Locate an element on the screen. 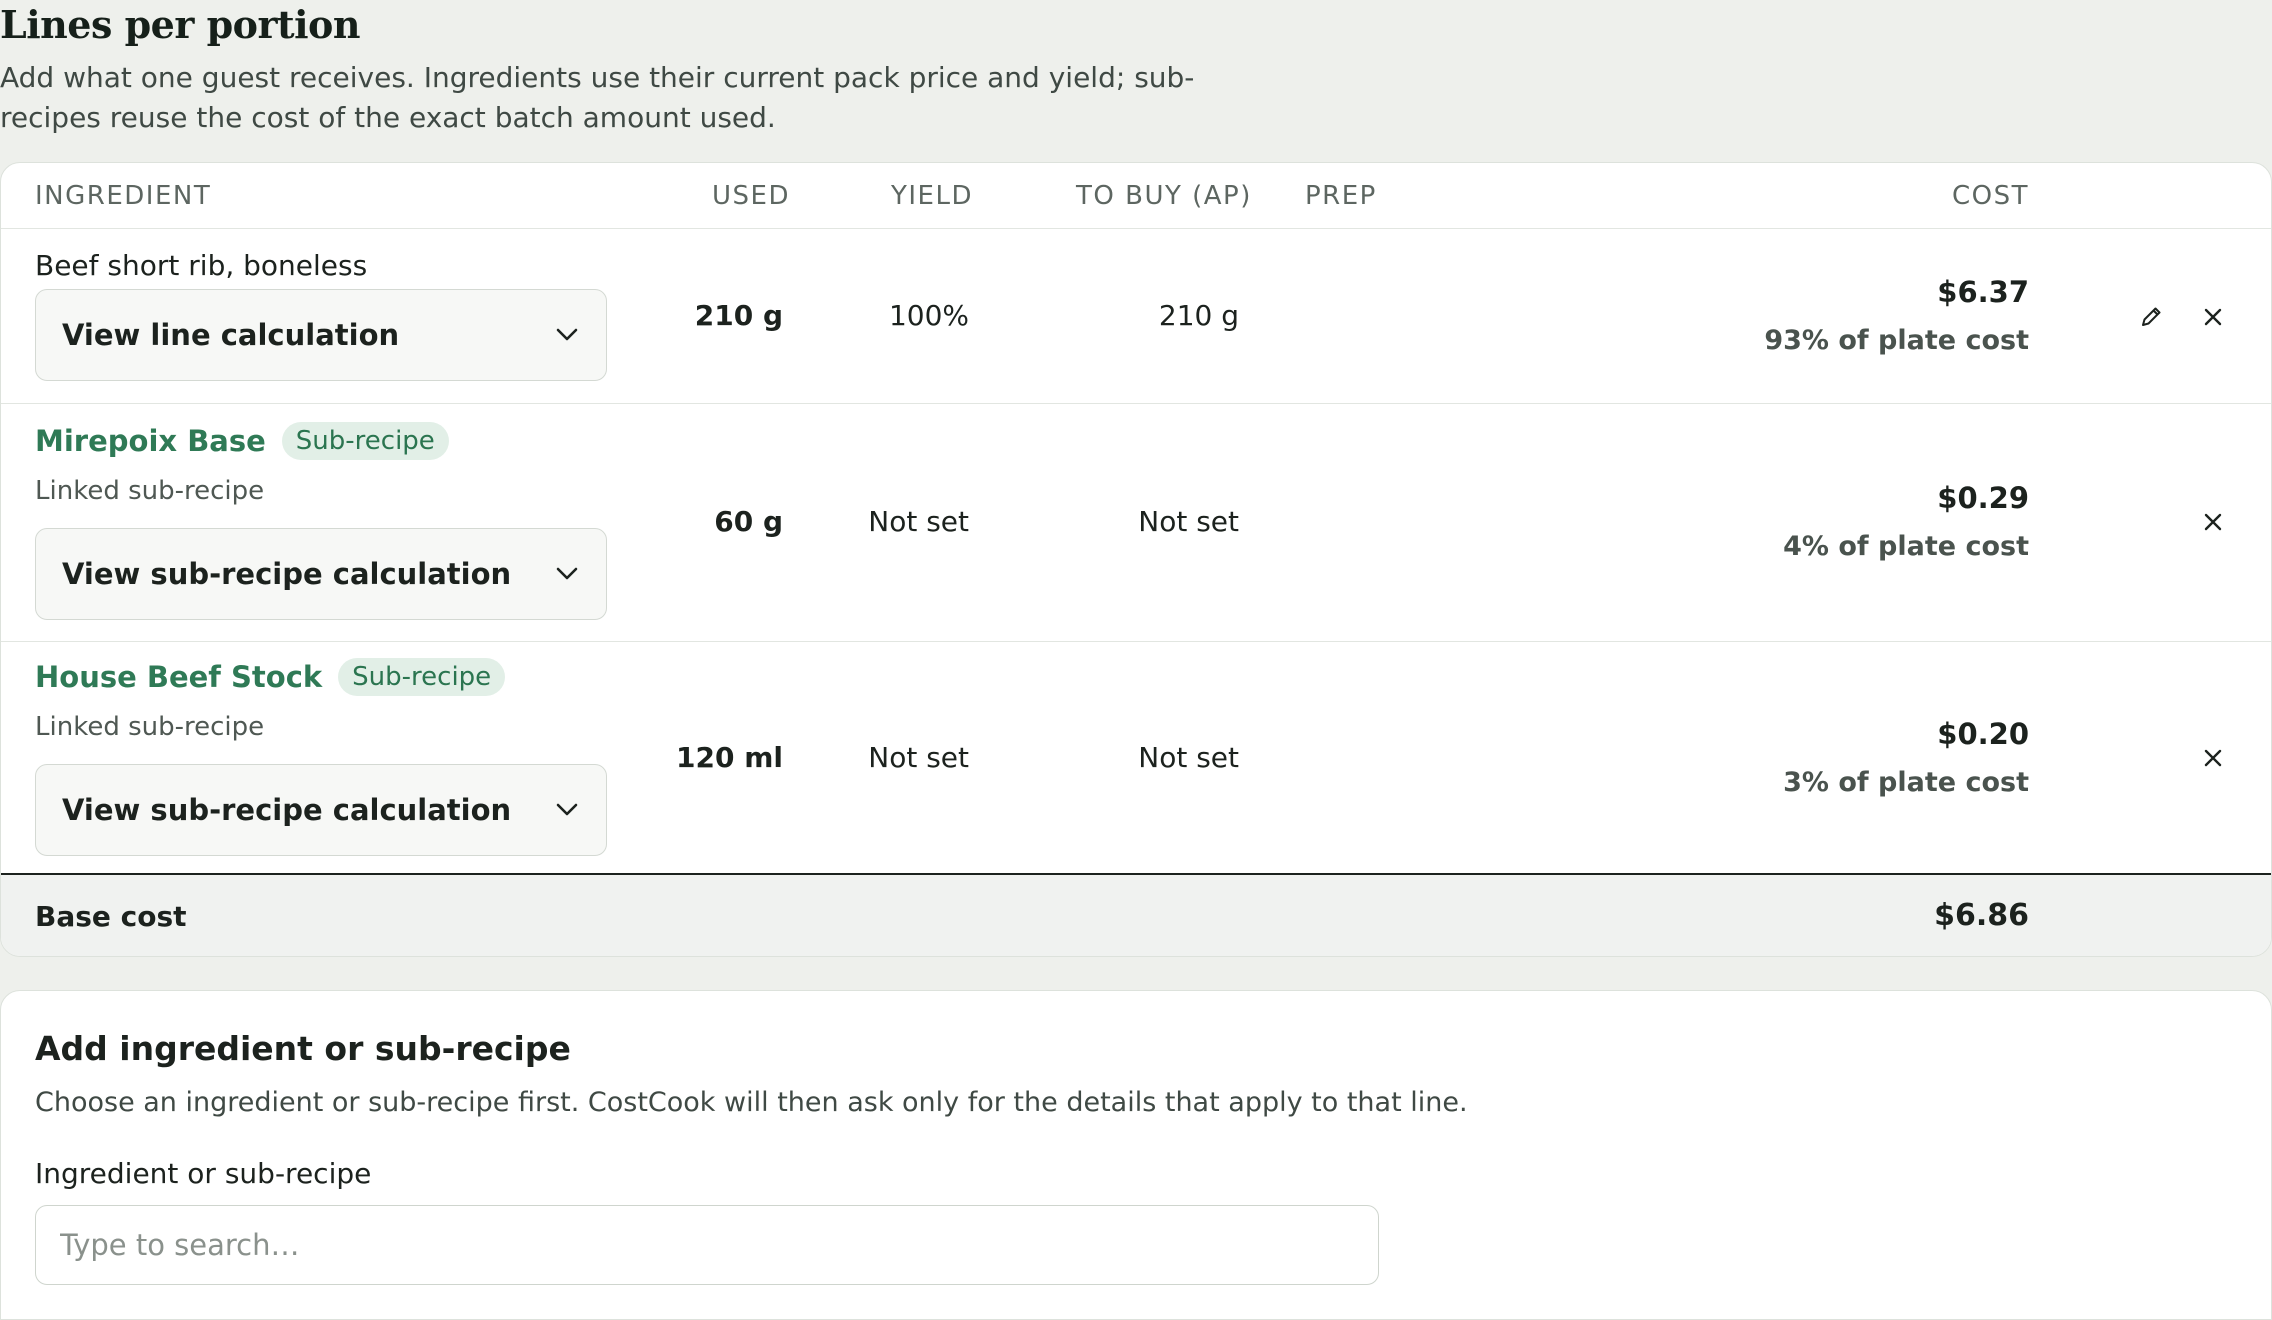  ingredient-search-input is located at coordinates (707, 1245).